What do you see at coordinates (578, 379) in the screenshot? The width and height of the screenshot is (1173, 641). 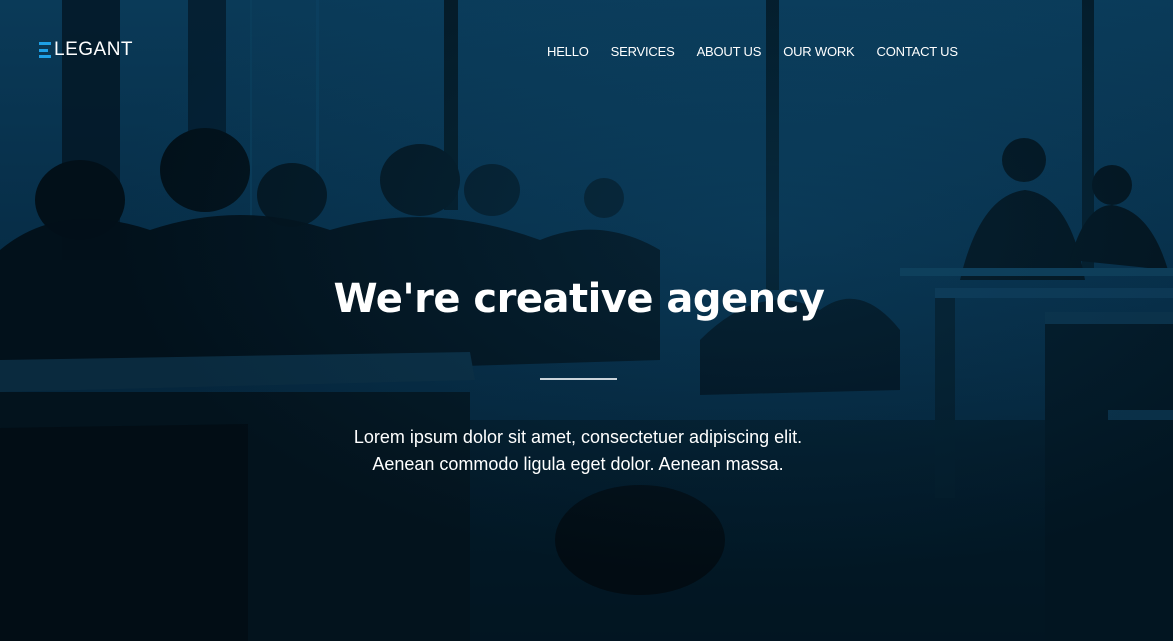 I see `headline-divider` at bounding box center [578, 379].